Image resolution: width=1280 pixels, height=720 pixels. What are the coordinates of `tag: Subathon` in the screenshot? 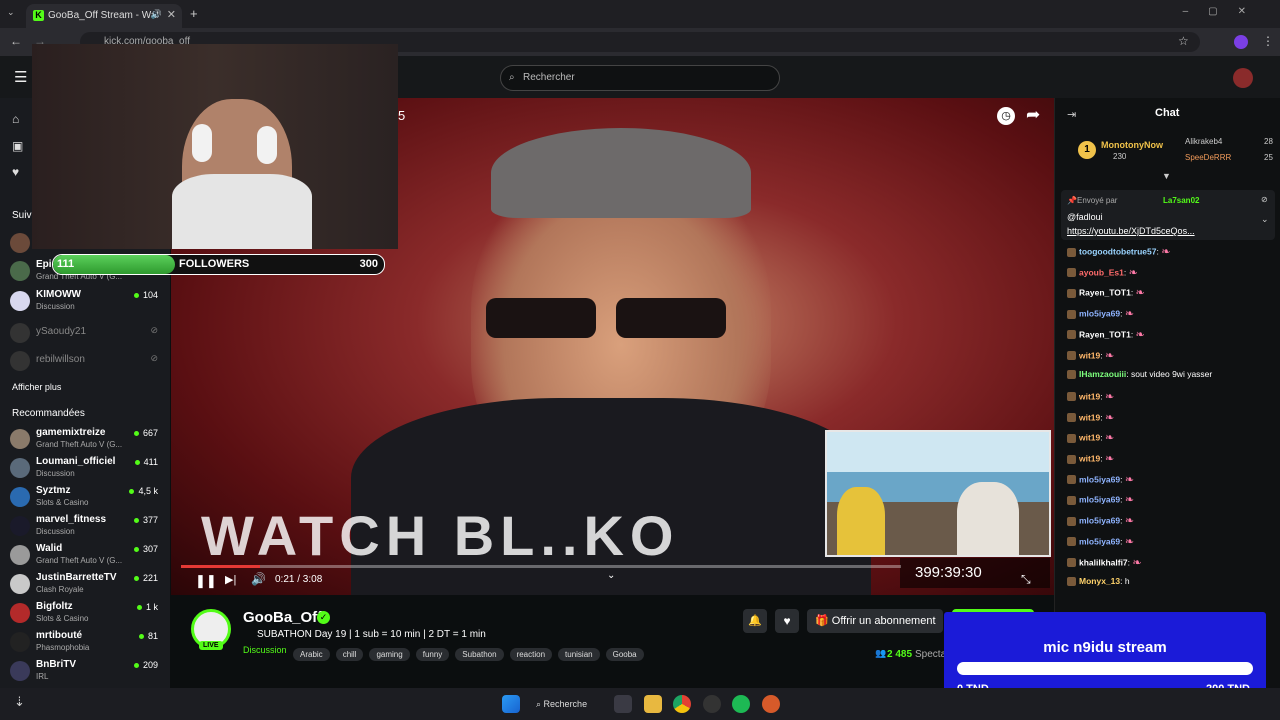 It's located at (479, 654).